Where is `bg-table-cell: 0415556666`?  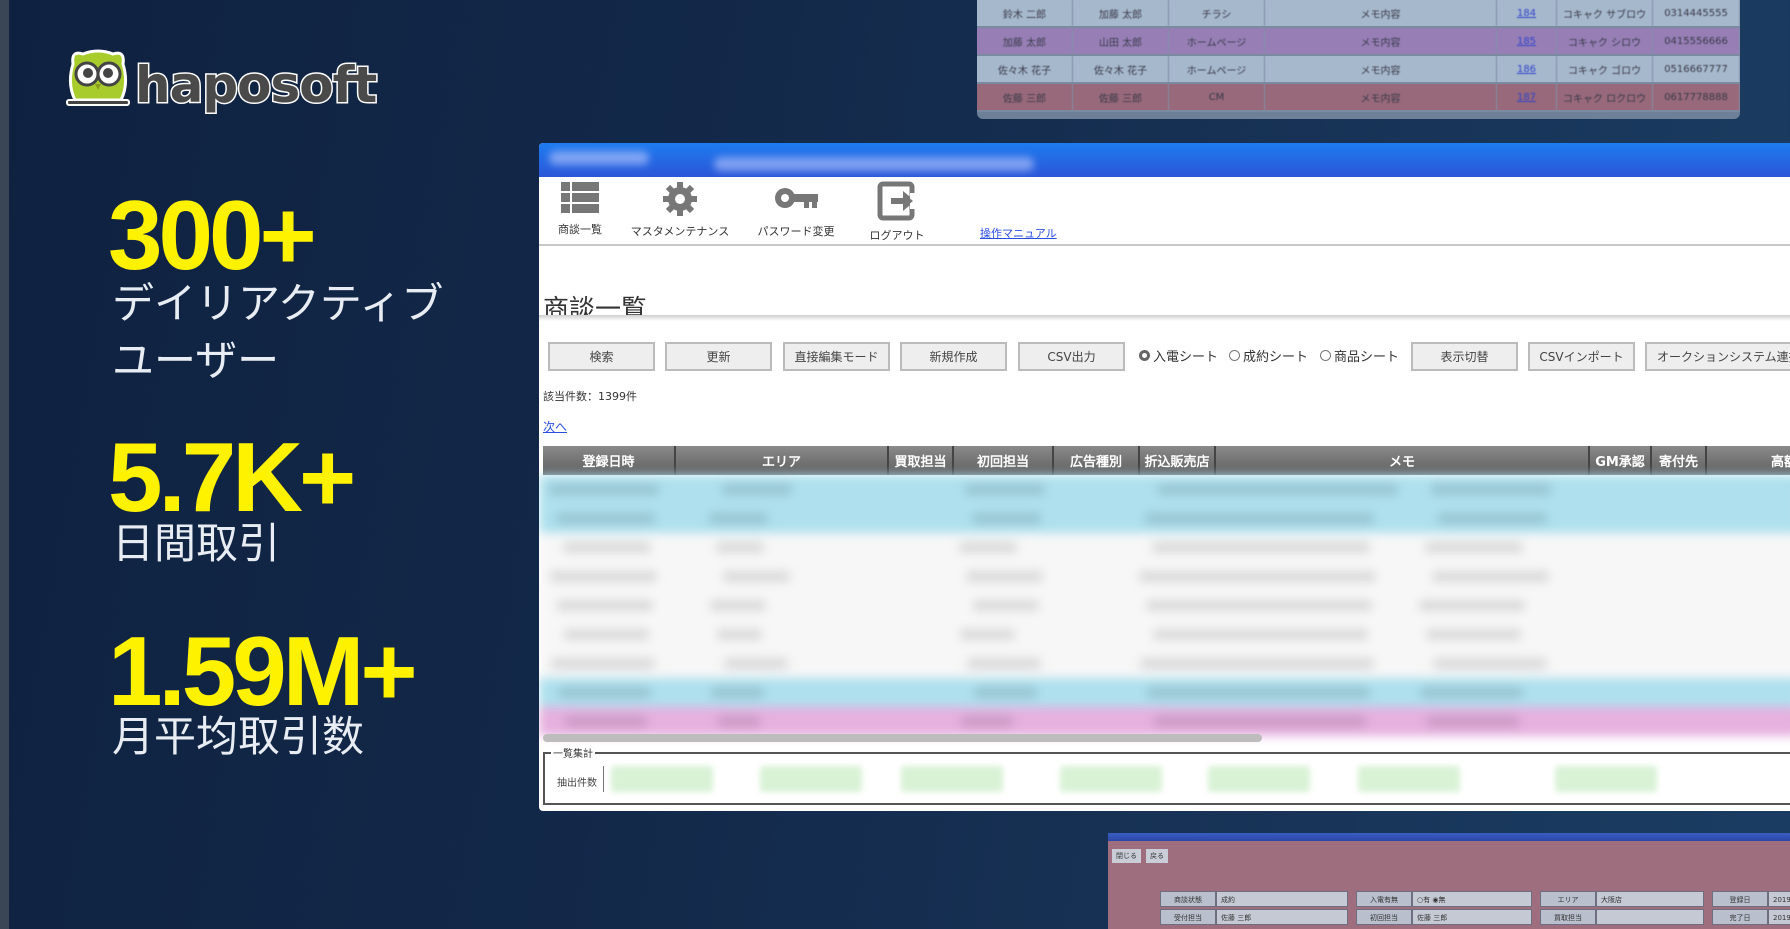
bg-table-cell: 0415556666 is located at coordinates (1696, 41).